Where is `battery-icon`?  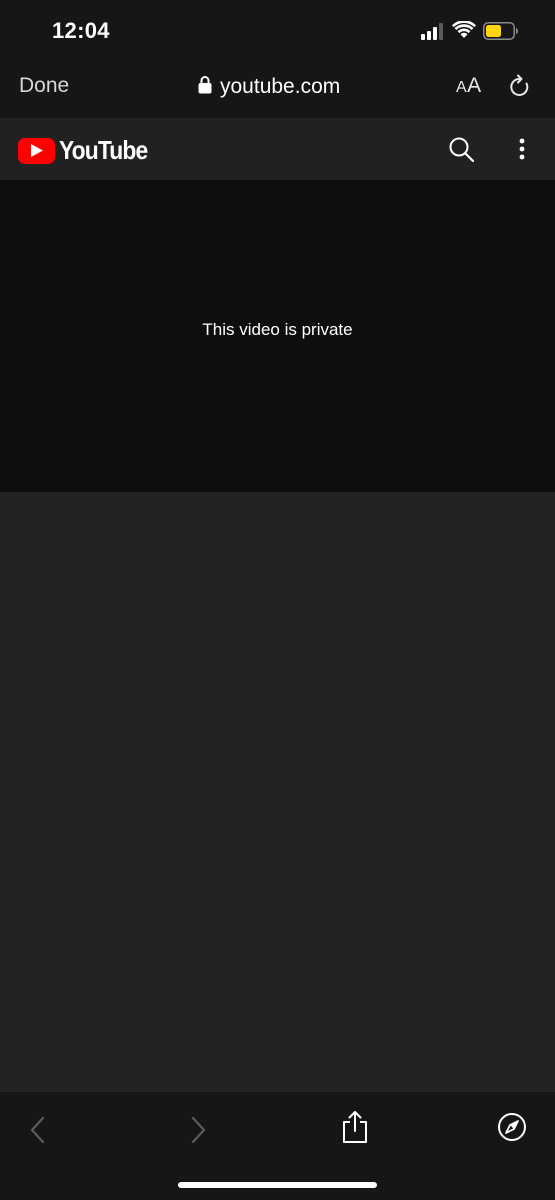
battery-icon is located at coordinates (501, 33).